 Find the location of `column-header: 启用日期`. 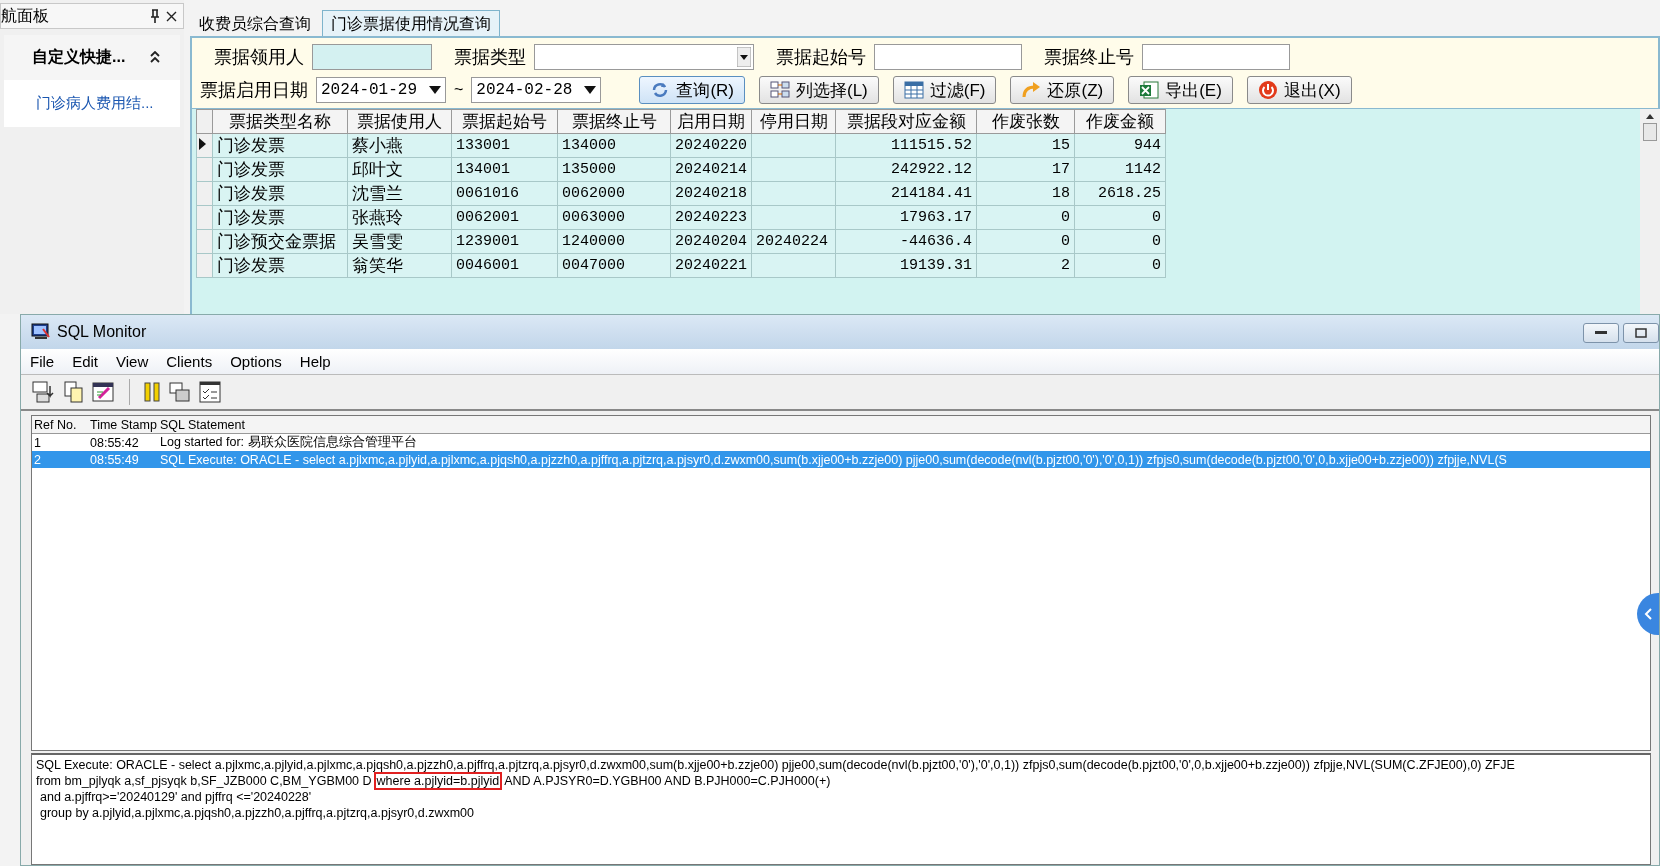

column-header: 启用日期 is located at coordinates (711, 121).